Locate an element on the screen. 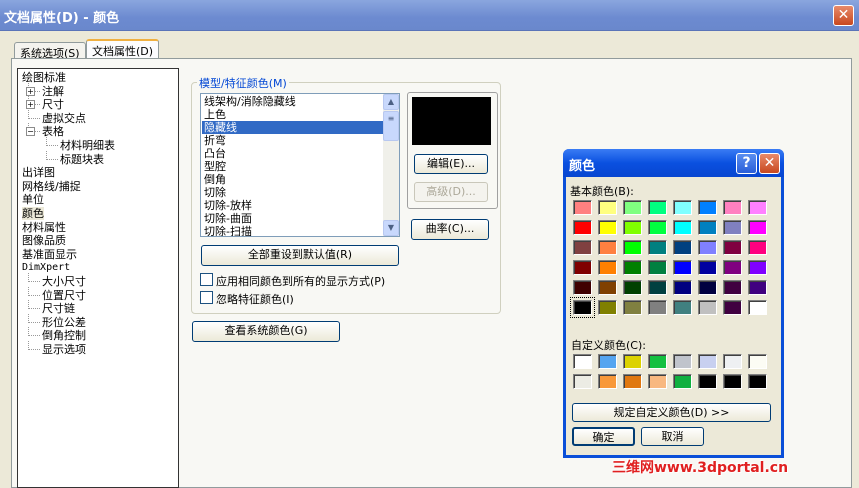 This screenshot has width=859, height=488. tree-item: 颜色 is located at coordinates (33, 213).